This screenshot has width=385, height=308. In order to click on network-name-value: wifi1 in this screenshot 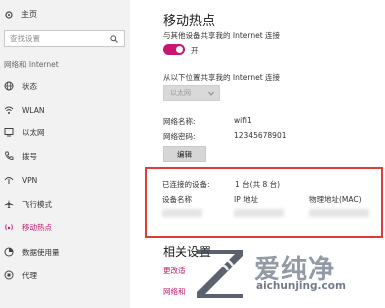, I will do `click(243, 120)`.